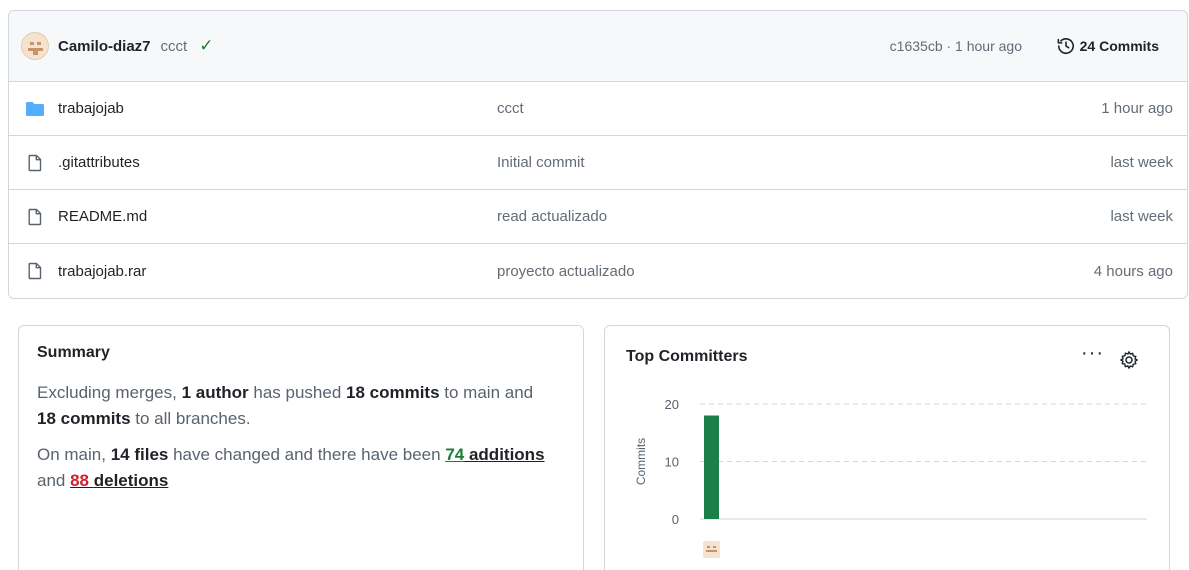  What do you see at coordinates (35, 109) in the screenshot?
I see `folder-icon` at bounding box center [35, 109].